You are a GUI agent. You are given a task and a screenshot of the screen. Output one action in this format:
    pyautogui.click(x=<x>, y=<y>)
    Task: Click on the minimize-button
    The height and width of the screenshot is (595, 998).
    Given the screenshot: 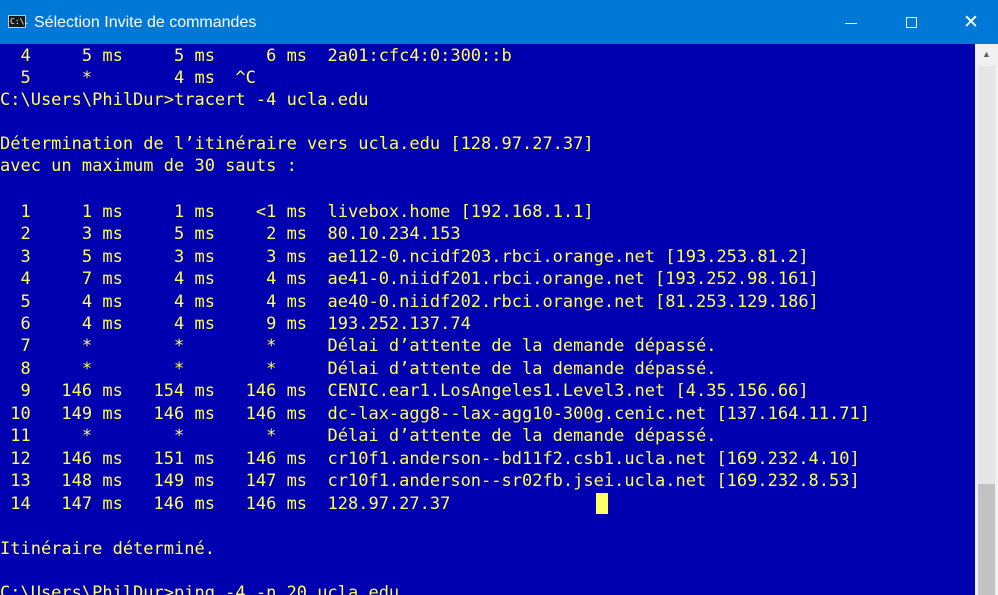 What is the action you would take?
    pyautogui.click(x=851, y=22)
    